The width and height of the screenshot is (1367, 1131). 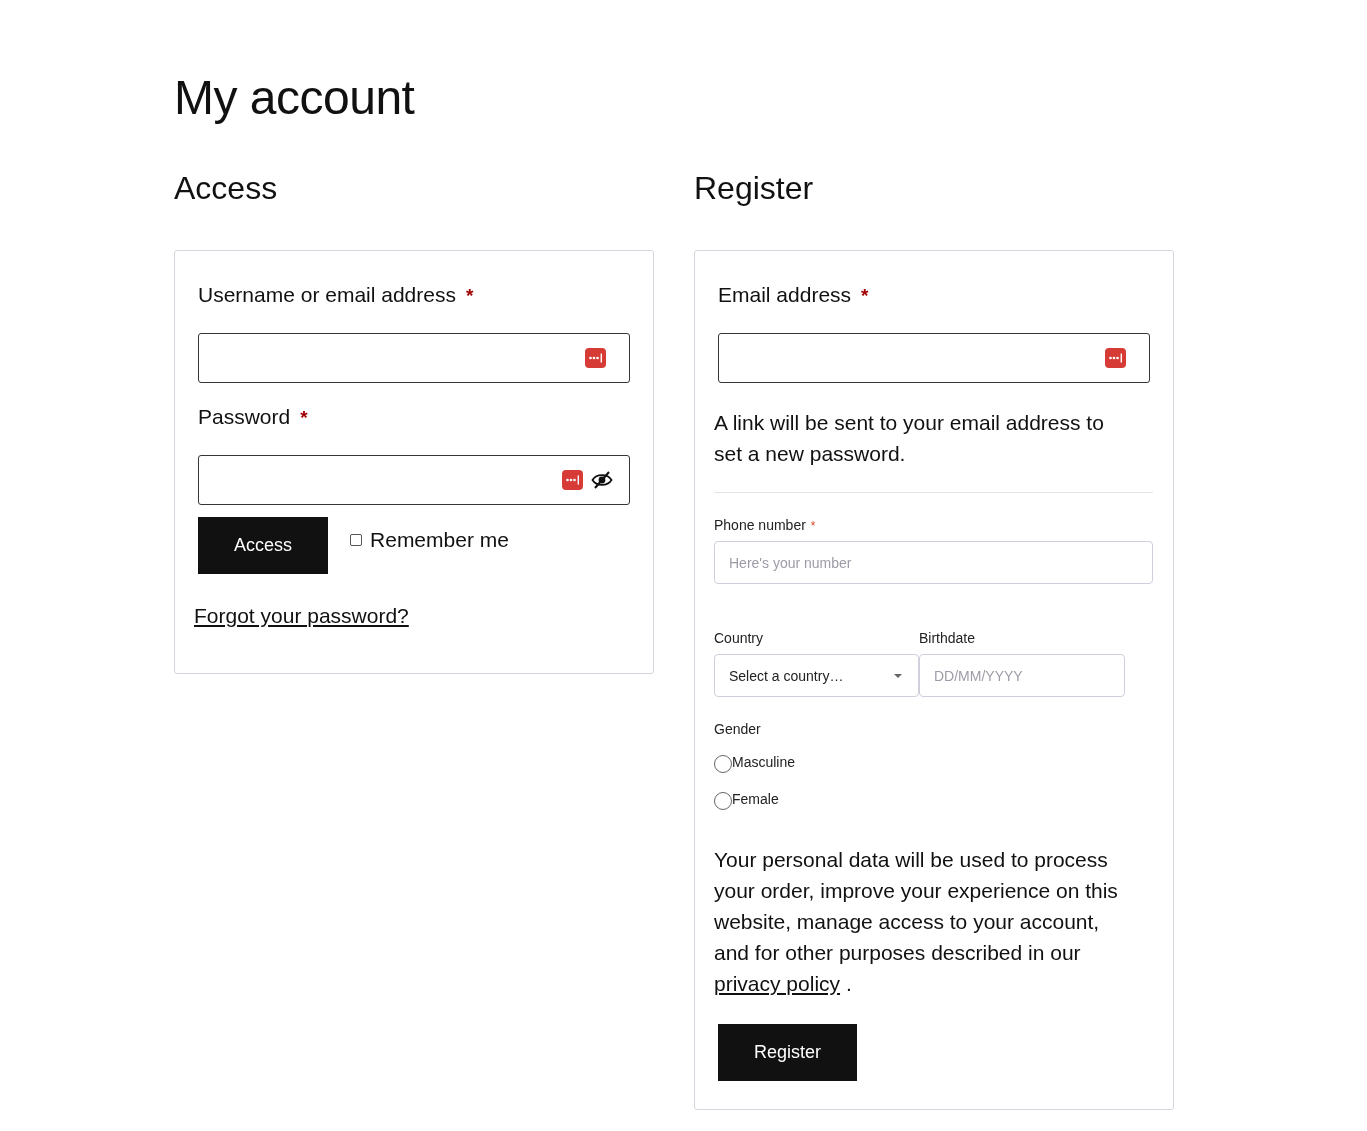 What do you see at coordinates (777, 983) in the screenshot?
I see `privacy-policy-link: privacy policy` at bounding box center [777, 983].